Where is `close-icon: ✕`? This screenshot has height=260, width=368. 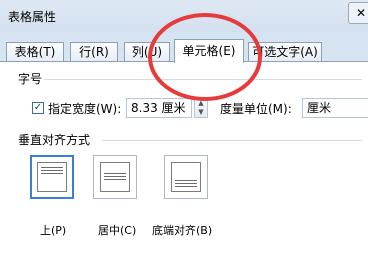 close-icon: ✕ is located at coordinates (361, 13).